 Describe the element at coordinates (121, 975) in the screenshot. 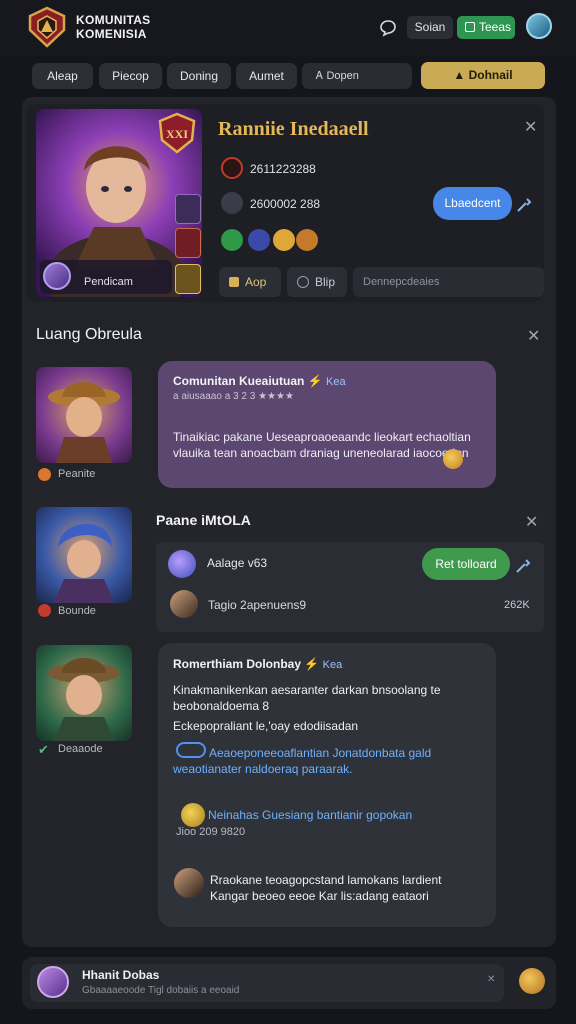

I see `composer-name: Hhanit Dobas` at that location.